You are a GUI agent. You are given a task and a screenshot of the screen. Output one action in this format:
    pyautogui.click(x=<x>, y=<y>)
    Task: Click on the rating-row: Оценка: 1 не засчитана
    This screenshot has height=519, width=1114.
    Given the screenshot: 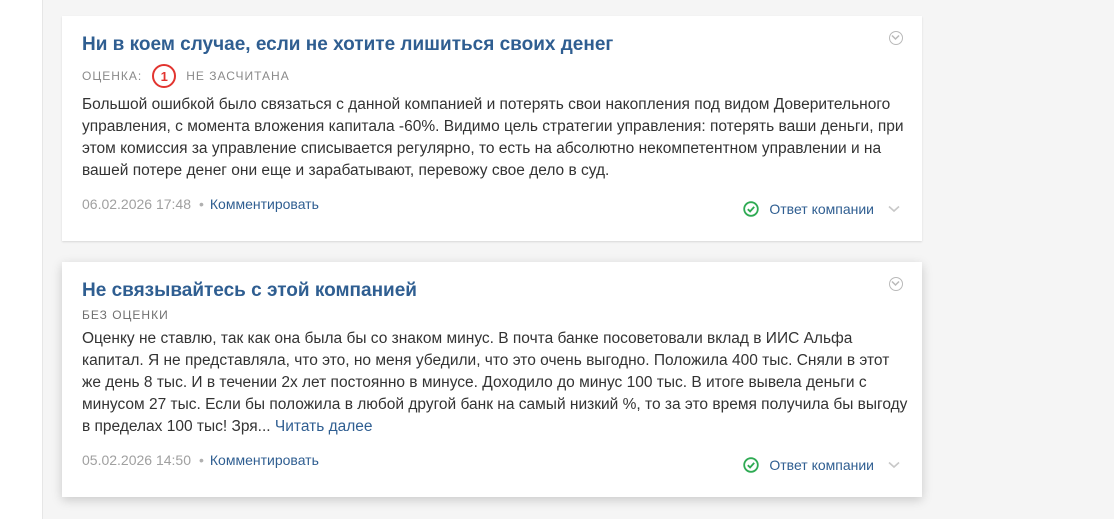 What is the action you would take?
    pyautogui.click(x=186, y=76)
    